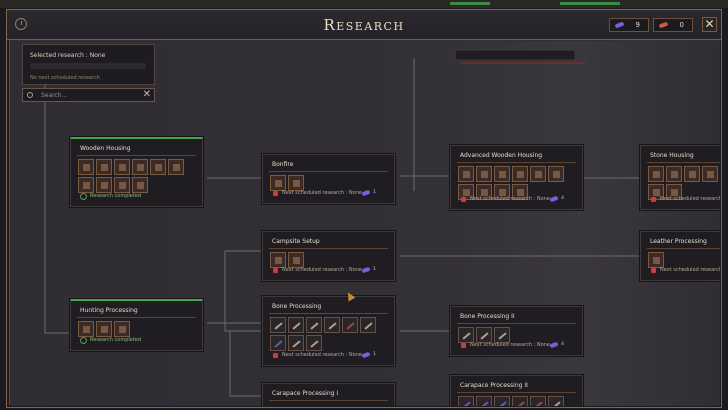  Describe the element at coordinates (278, 325) in the screenshot. I see `bone-club-icon` at that location.